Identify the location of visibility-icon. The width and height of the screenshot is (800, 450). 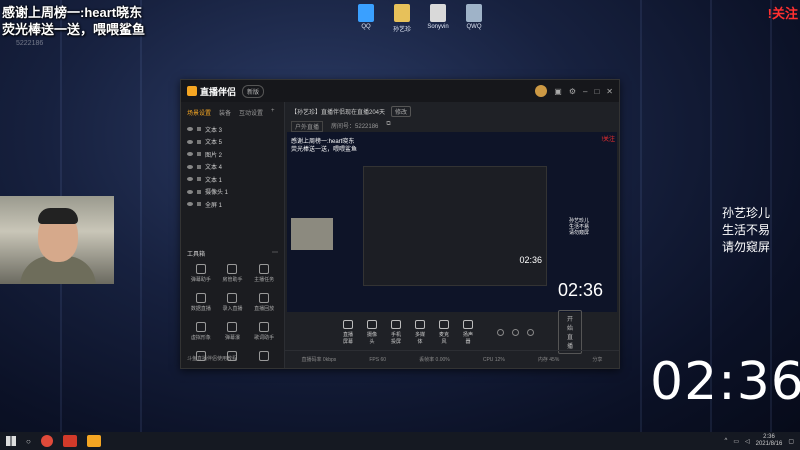
(515, 332).